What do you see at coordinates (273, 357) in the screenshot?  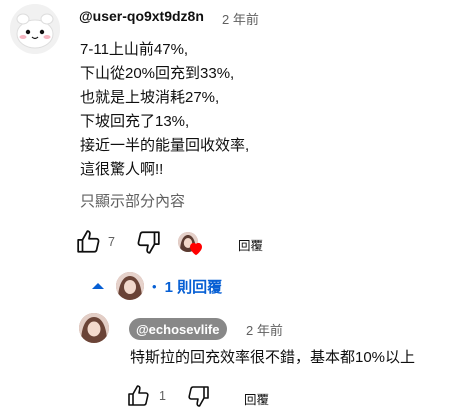 I see `reply-text: 特斯拉的回充效率很不錯，基本都10%以上` at bounding box center [273, 357].